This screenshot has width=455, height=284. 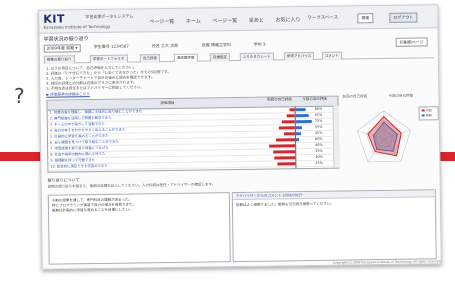 What do you see at coordinates (318, 120) in the screenshot?
I see `row-percent: 75%` at bounding box center [318, 120].